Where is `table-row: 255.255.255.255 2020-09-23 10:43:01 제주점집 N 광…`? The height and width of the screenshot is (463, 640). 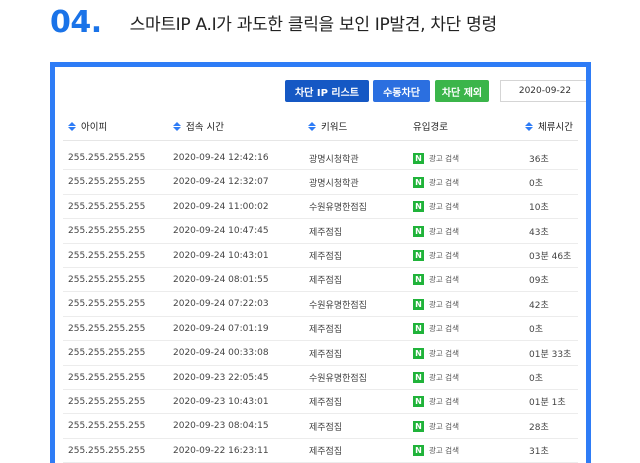 table-row: 255.255.255.255 2020-09-23 10:43:01 제주점집 N 광… is located at coordinates (320, 402).